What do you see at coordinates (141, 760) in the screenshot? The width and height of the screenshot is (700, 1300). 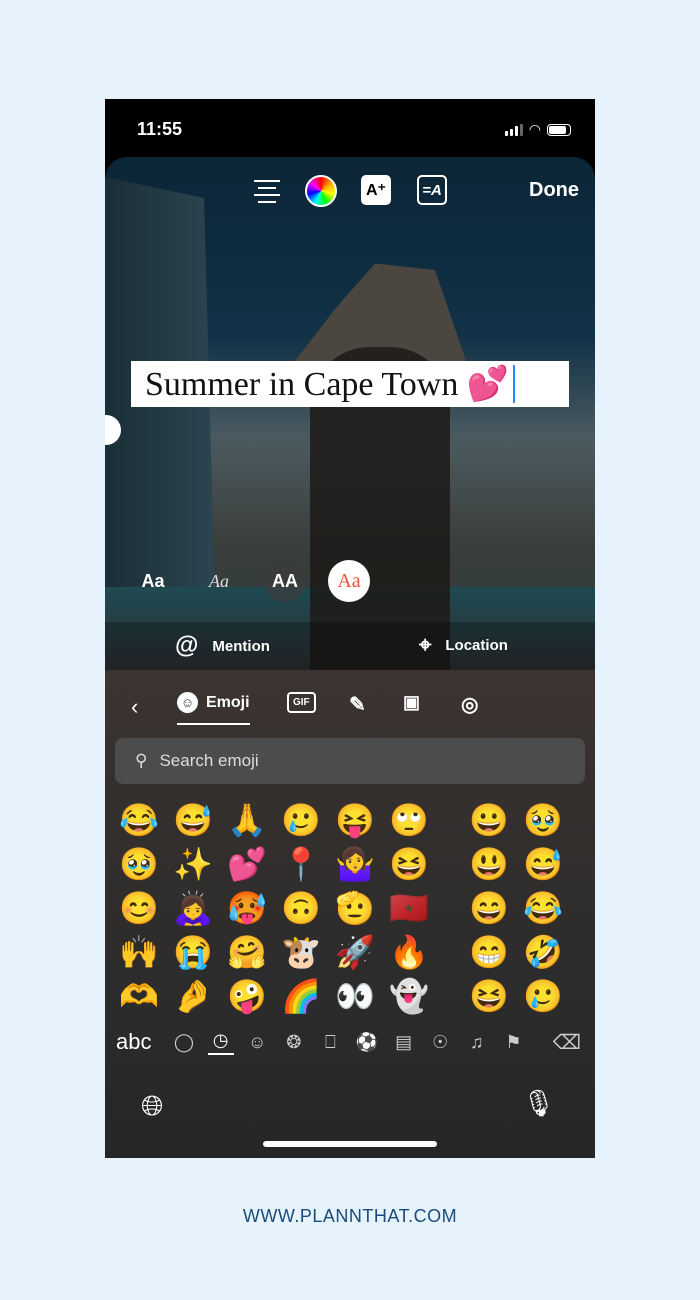 I see `search-icon: ⚲` at bounding box center [141, 760].